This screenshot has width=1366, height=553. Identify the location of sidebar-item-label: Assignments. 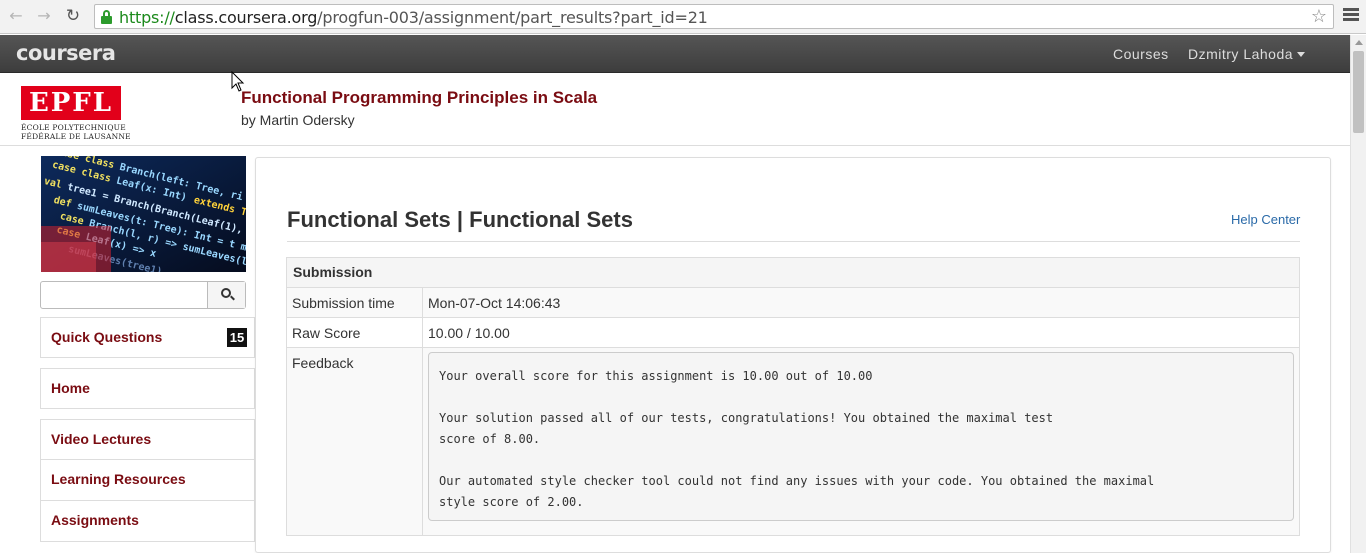
(95, 520).